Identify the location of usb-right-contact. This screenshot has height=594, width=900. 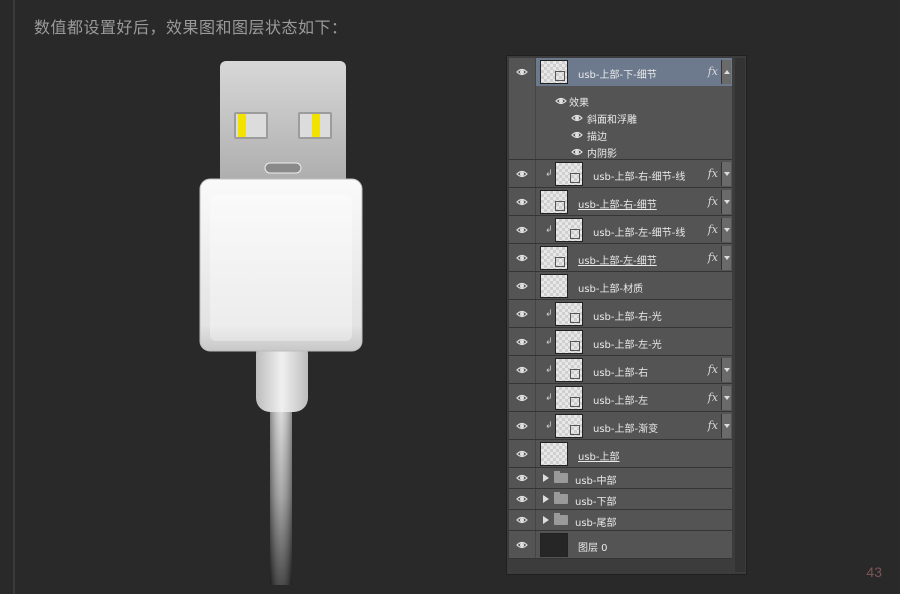
(315, 125).